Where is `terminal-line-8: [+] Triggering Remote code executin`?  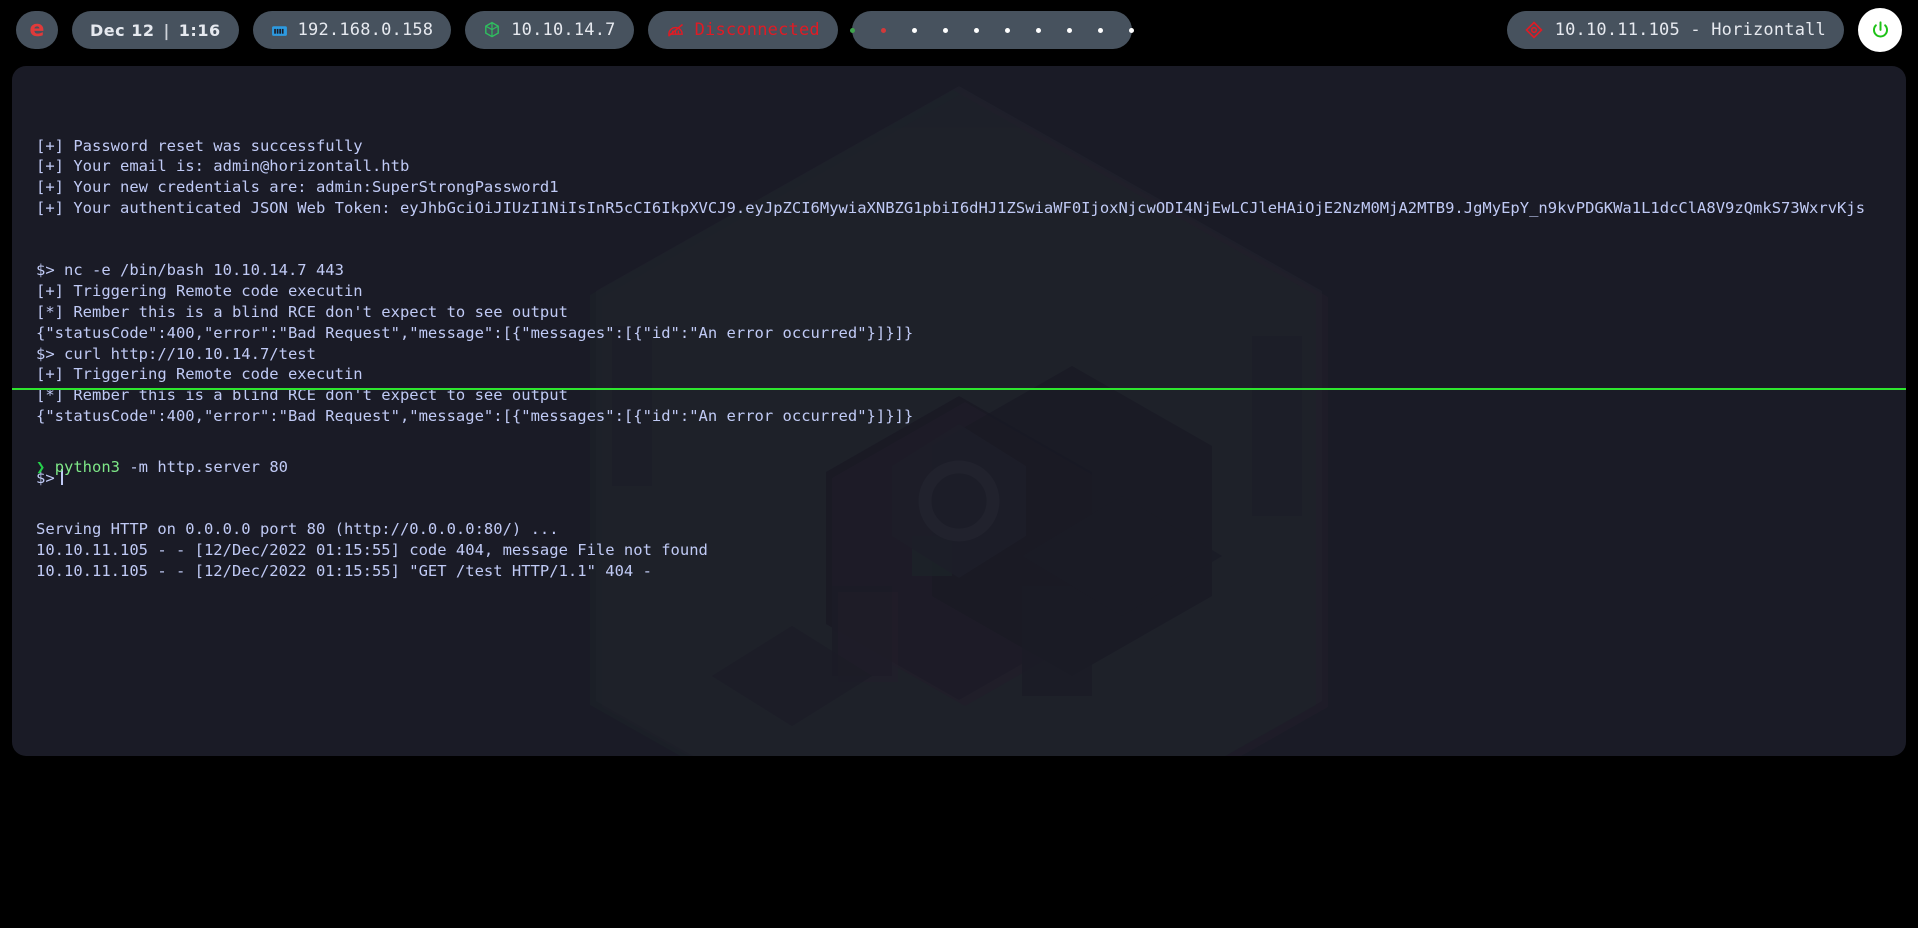 terminal-line-8: [+] Triggering Remote code executin is located at coordinates (199, 291).